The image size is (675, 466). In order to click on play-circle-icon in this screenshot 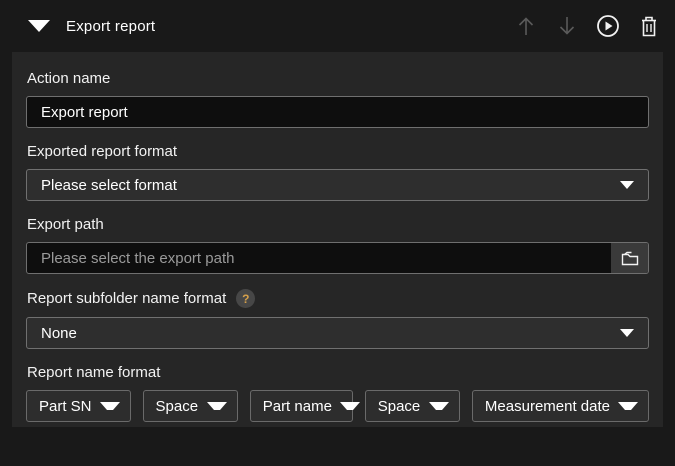, I will do `click(608, 26)`.